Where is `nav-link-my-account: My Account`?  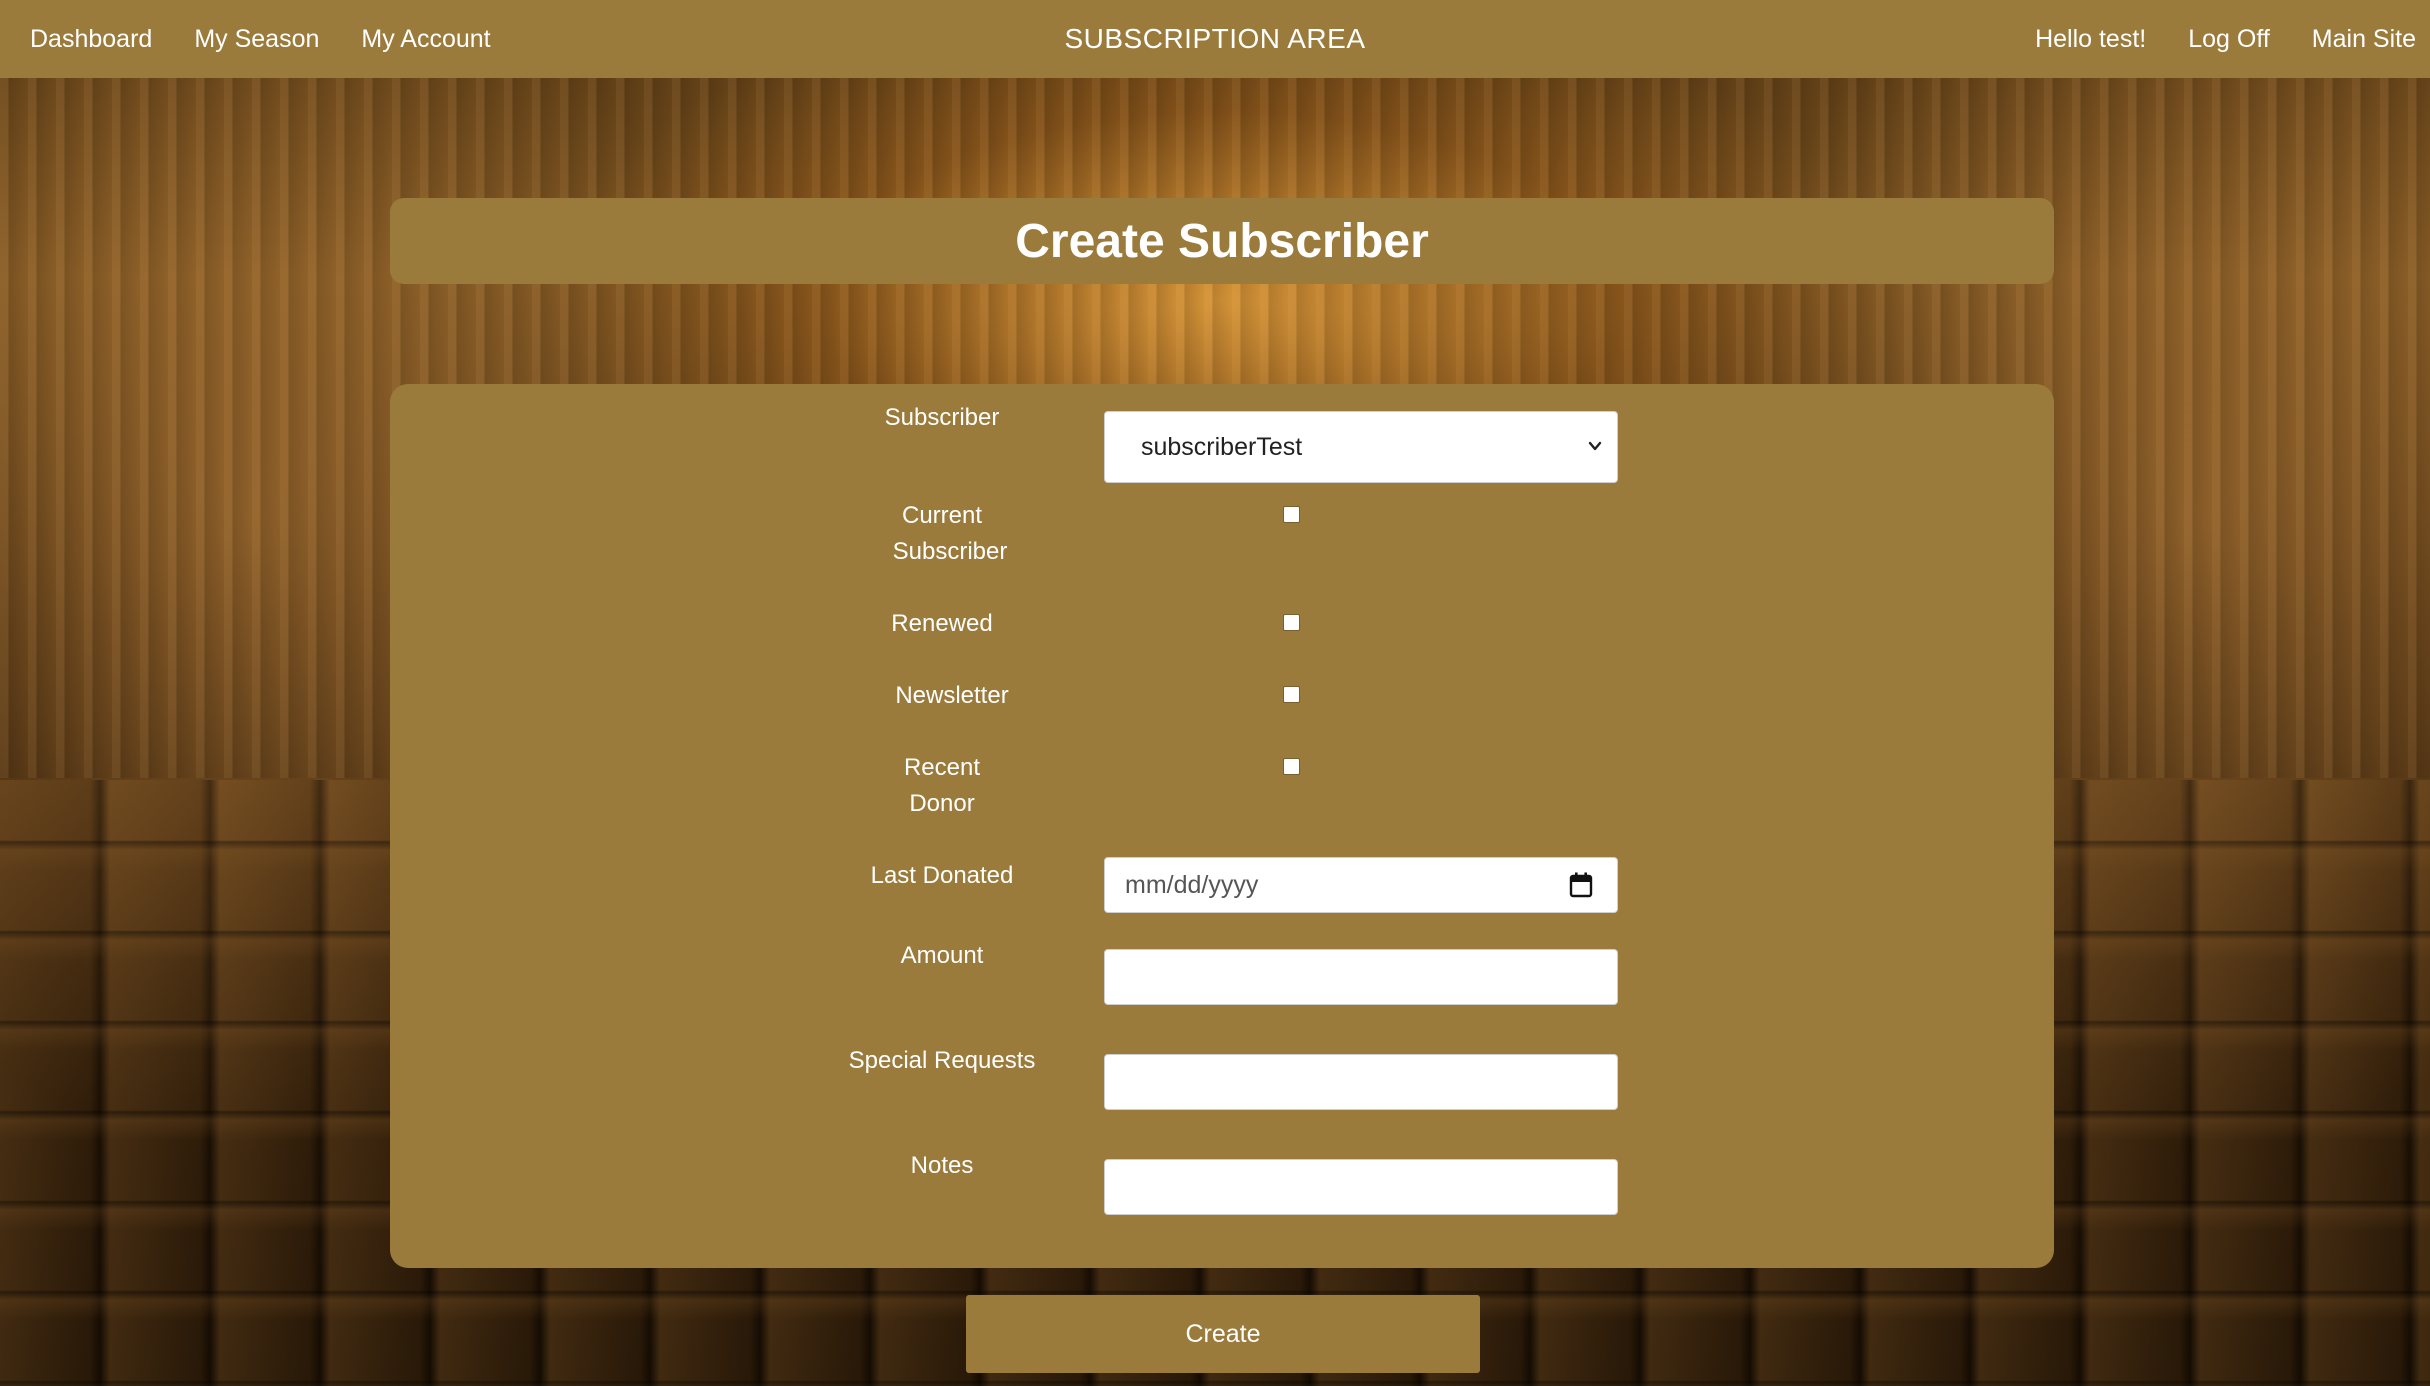 nav-link-my-account: My Account is located at coordinates (425, 39).